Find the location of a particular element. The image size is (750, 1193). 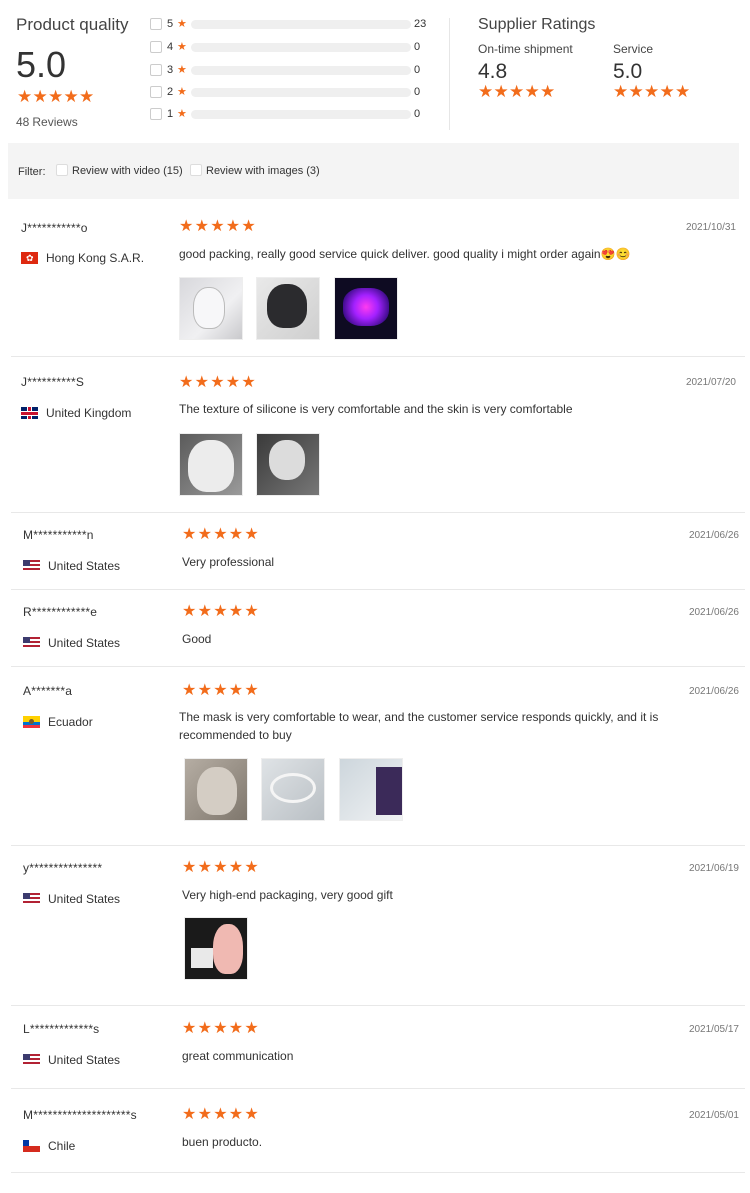

service-rating: Service 5.0 ★★★★★ is located at coordinates (652, 72).